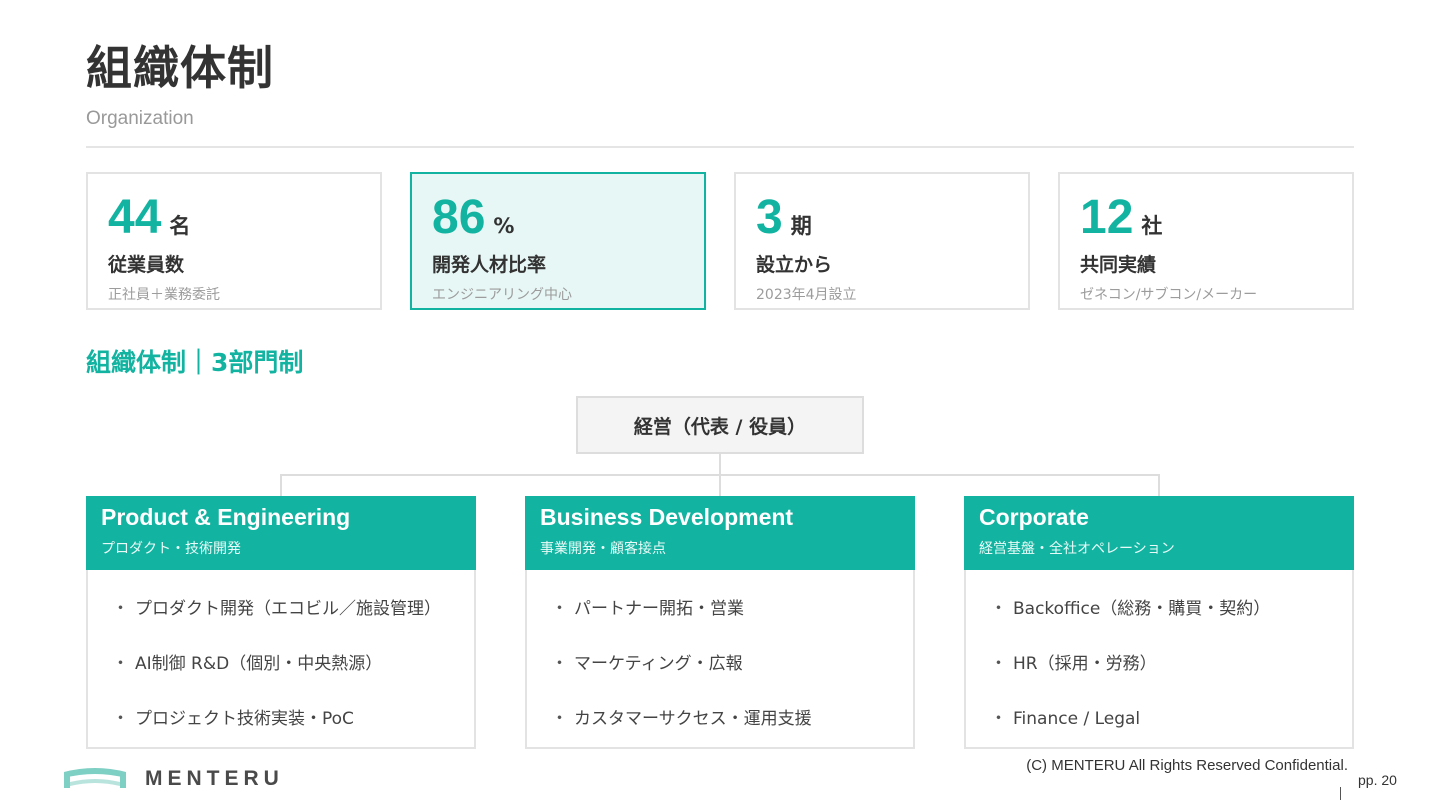 The width and height of the screenshot is (1440, 810). I want to click on kpi-note: ゼネコン/サブコン/メーカー, so click(1169, 295).